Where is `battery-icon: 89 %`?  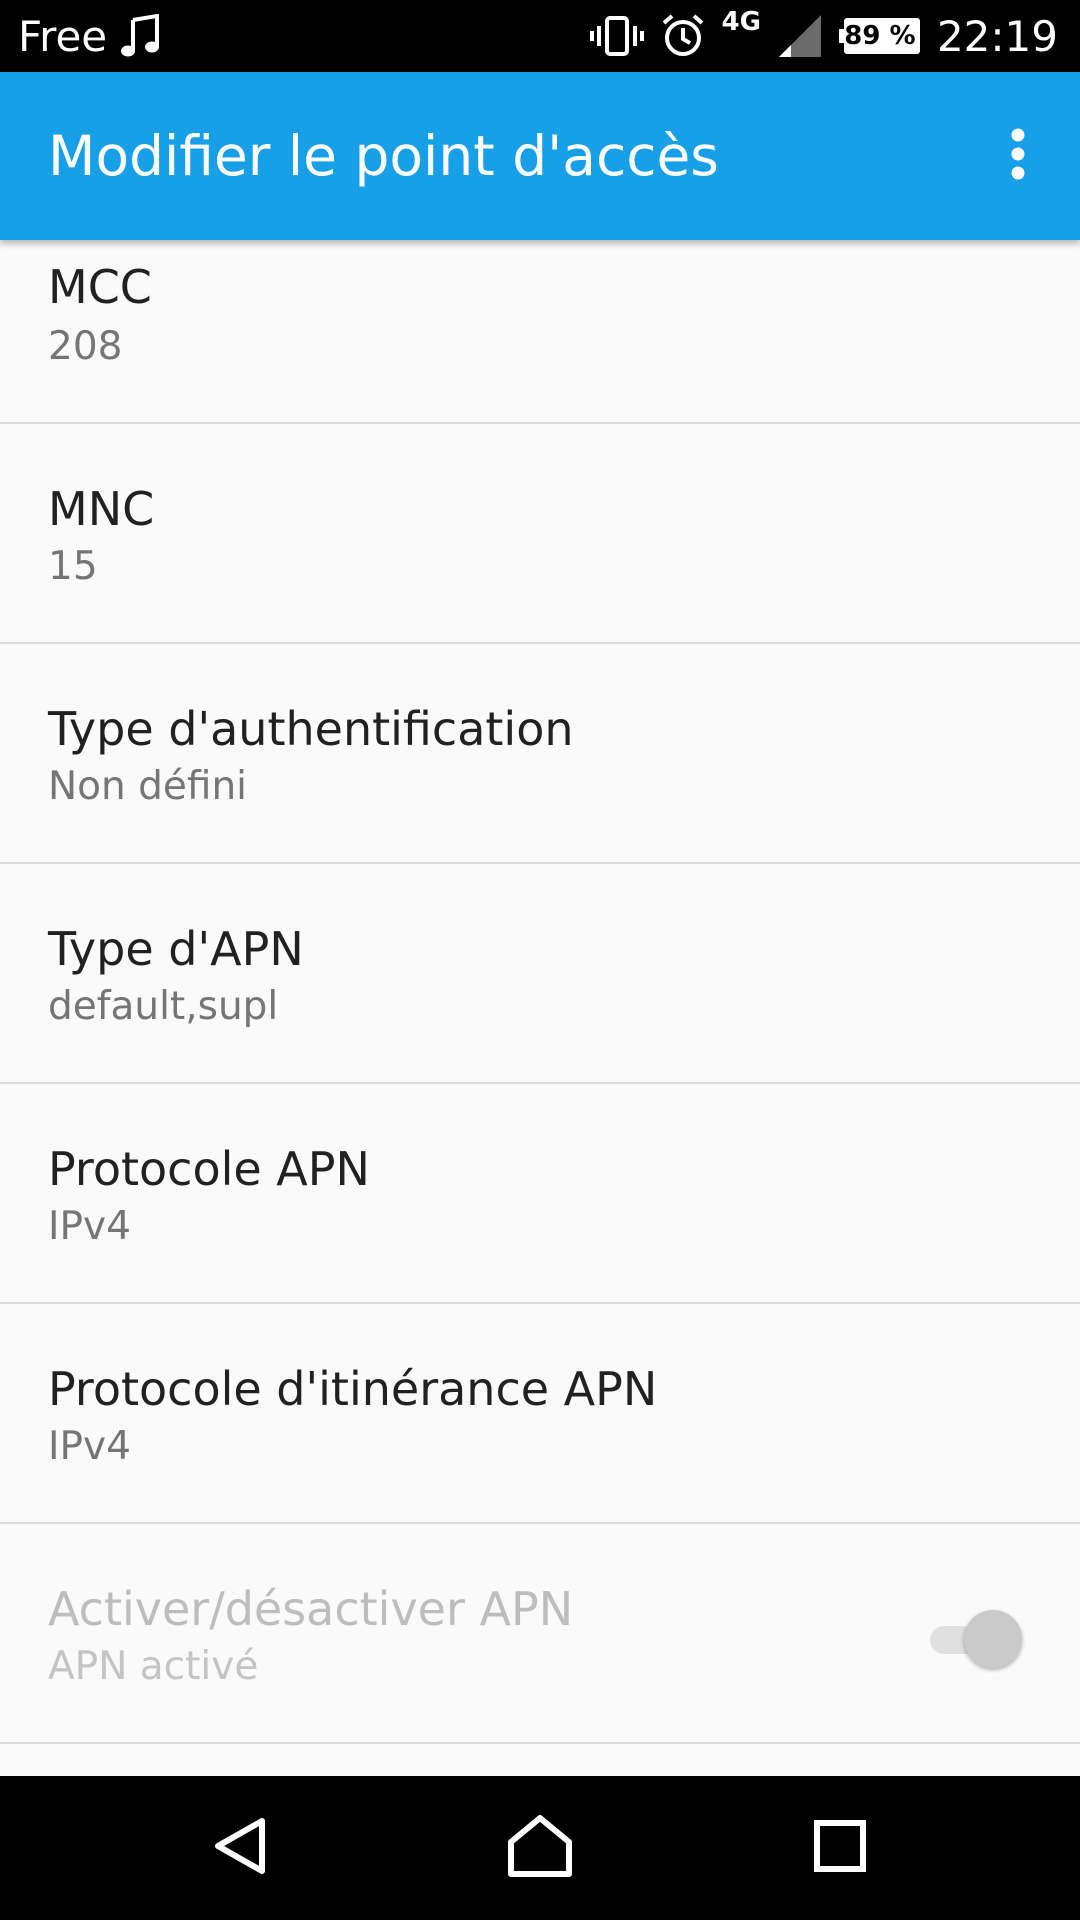
battery-icon: 89 % is located at coordinates (879, 36).